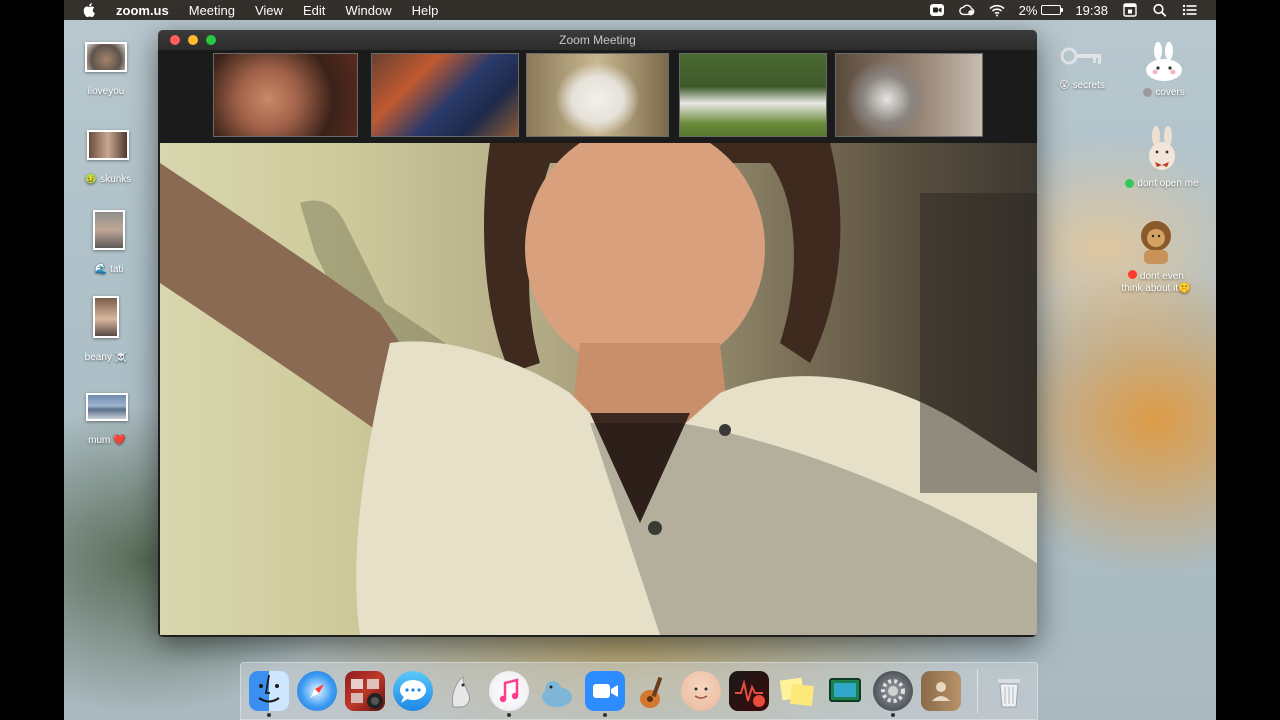 Image resolution: width=1280 pixels, height=720 pixels. I want to click on menu-meeting: Meeting, so click(212, 10).